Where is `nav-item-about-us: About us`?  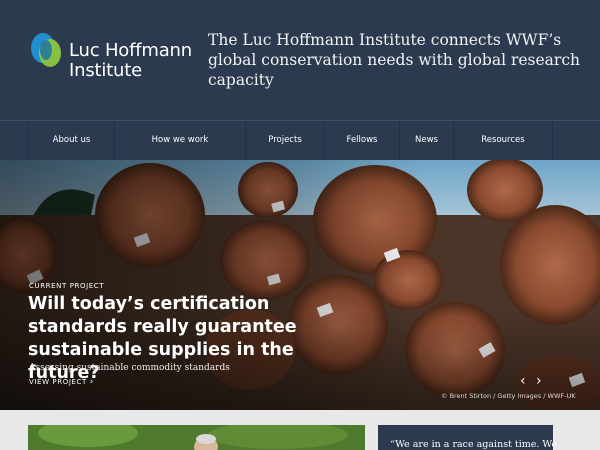
nav-item-about-us: About us is located at coordinates (71, 140).